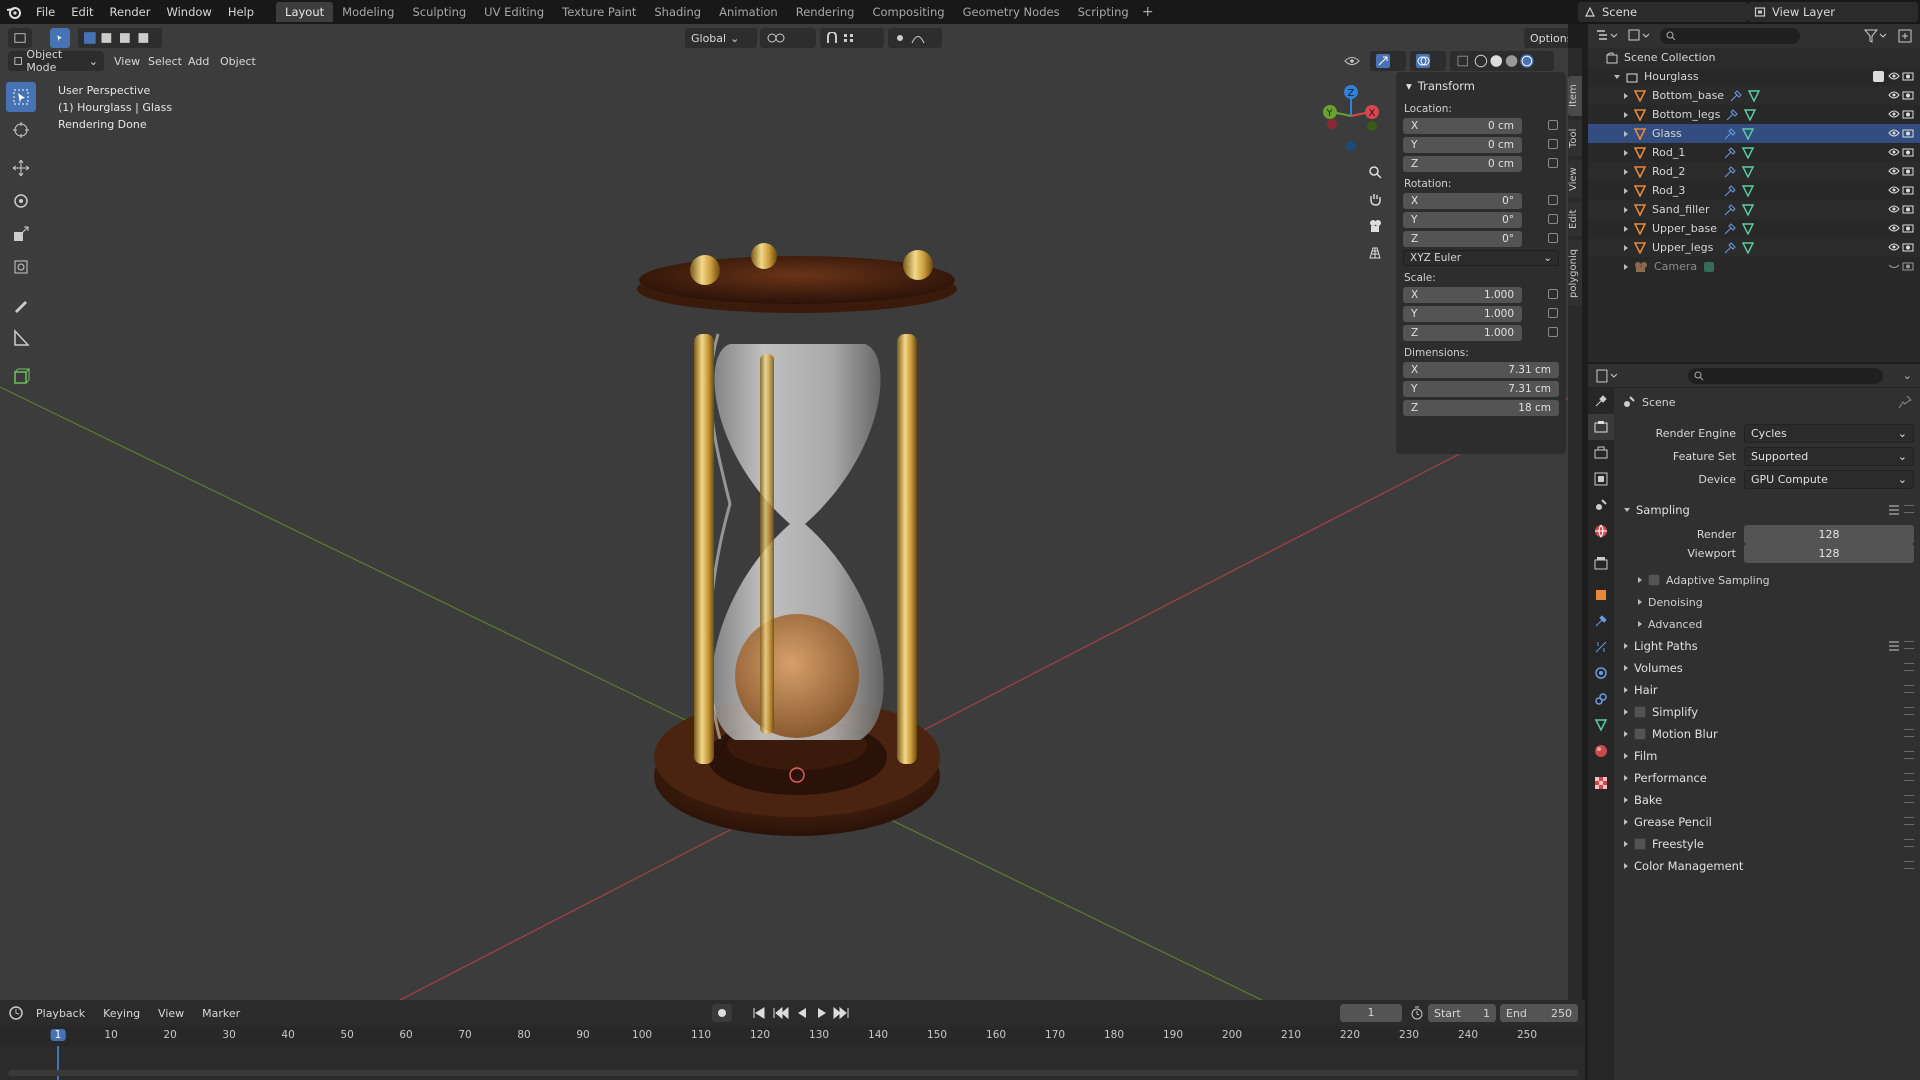  I want to click on subsection-denoising: Denoising, so click(1768, 602).